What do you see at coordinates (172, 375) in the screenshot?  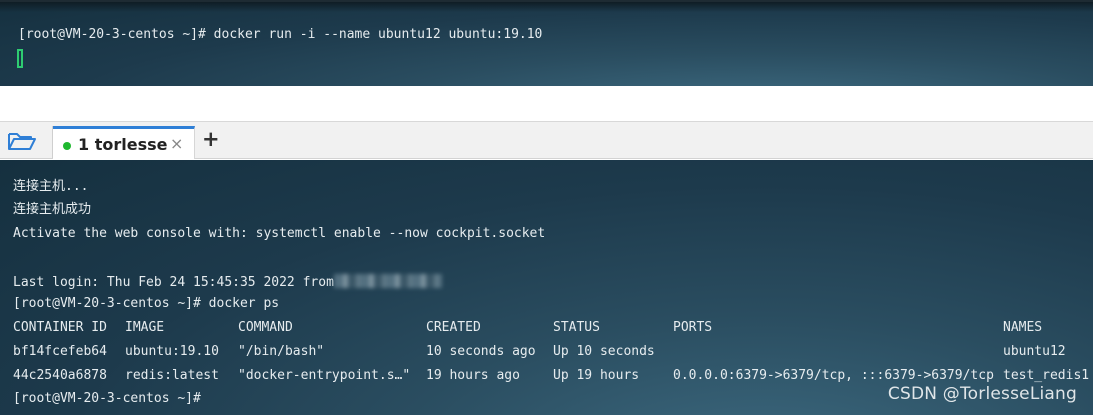 I see `ps-cell: redis:latest` at bounding box center [172, 375].